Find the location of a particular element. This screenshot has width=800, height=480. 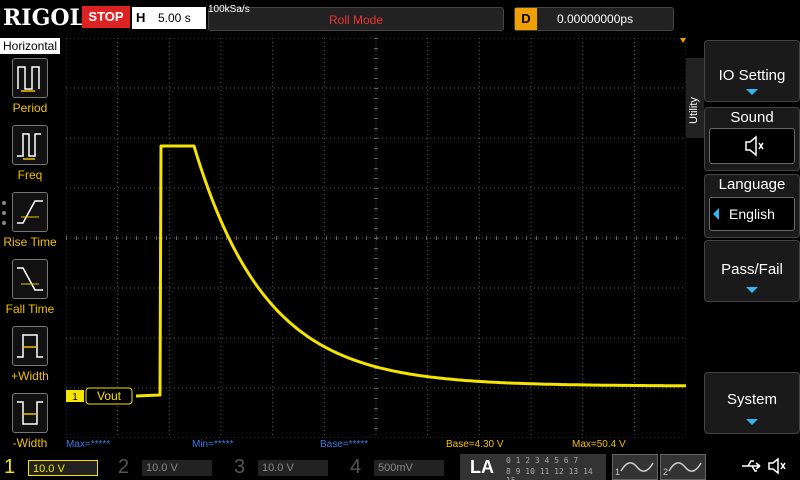

la-bank-low: 0 1 2 3 4 5 6 7 is located at coordinates (542, 460).